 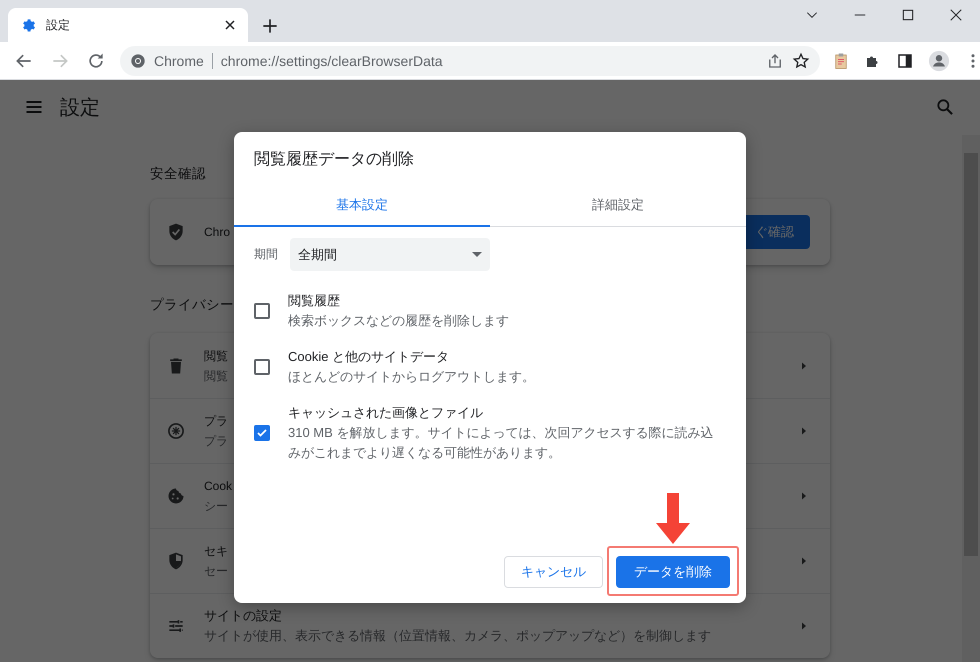 What do you see at coordinates (243, 616) in the screenshot?
I see `row-title: サイトの設定` at bounding box center [243, 616].